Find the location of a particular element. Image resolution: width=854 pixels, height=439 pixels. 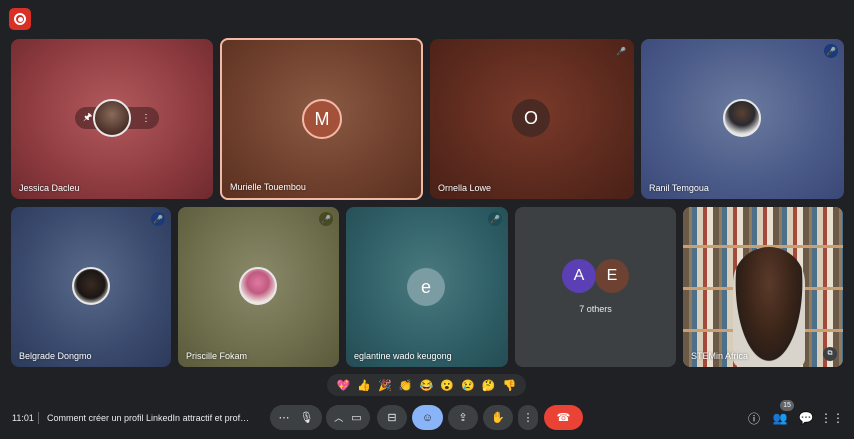

chat-icon: 💬 is located at coordinates (806, 418).